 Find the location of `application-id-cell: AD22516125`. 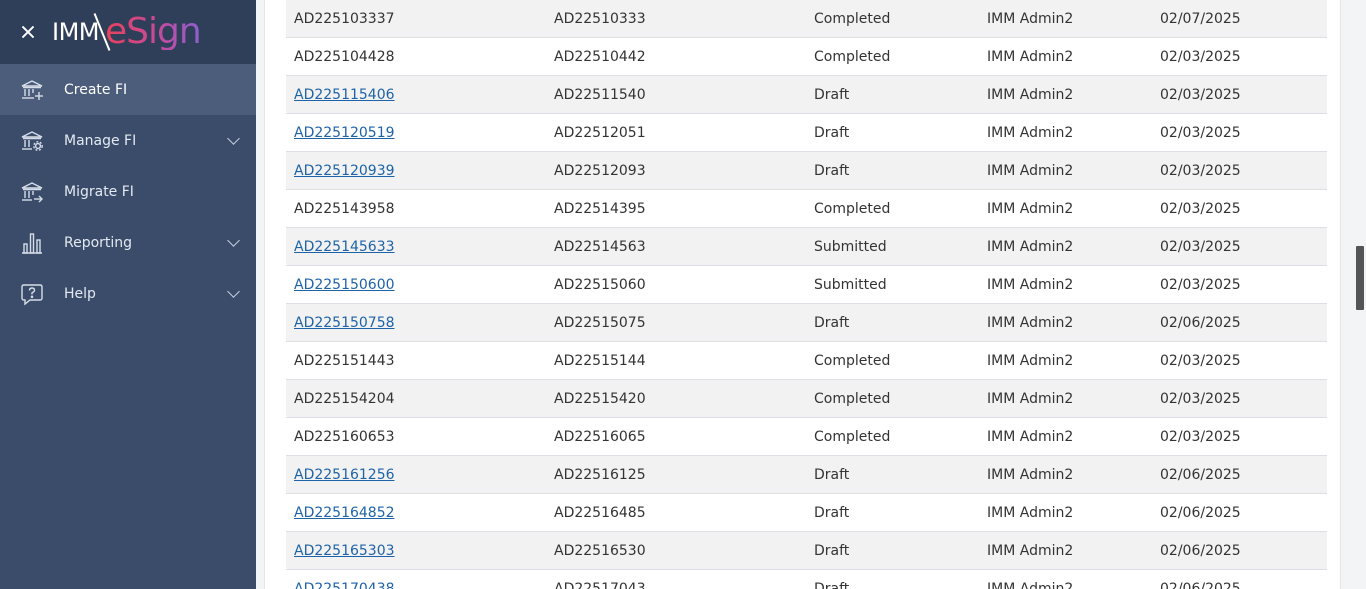

application-id-cell: AD22516125 is located at coordinates (600, 474).